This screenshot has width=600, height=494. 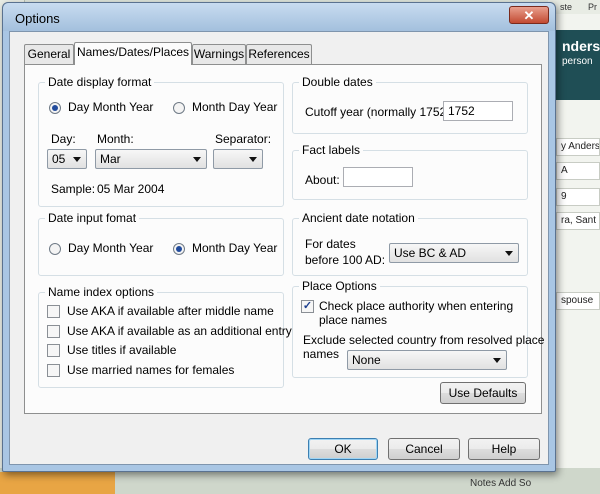 I want to click on date-display-title: Date display format, so click(x=100, y=82).